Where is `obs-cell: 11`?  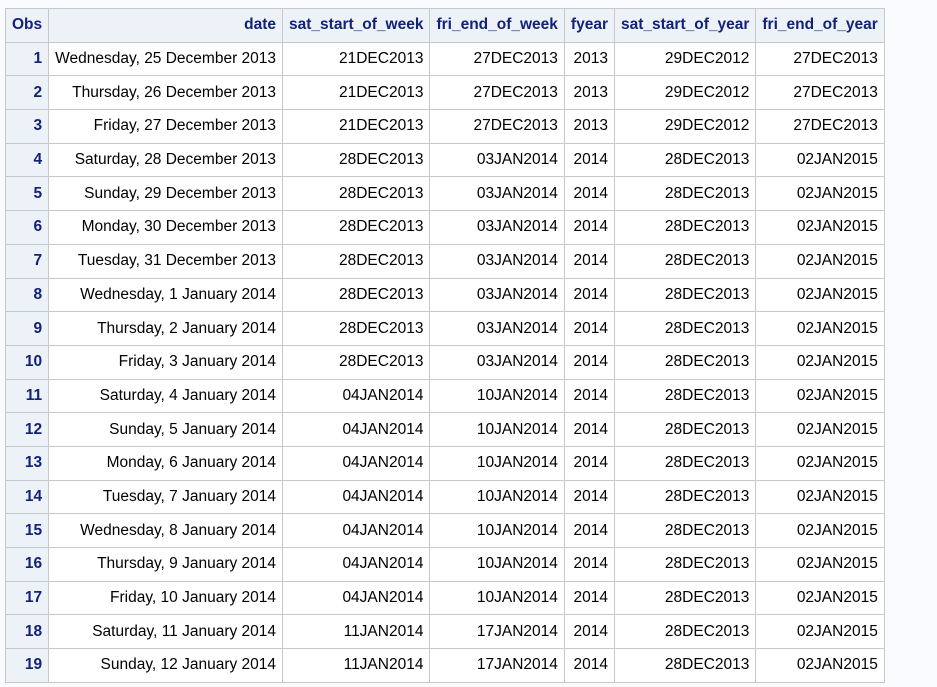 obs-cell: 11 is located at coordinates (27, 396).